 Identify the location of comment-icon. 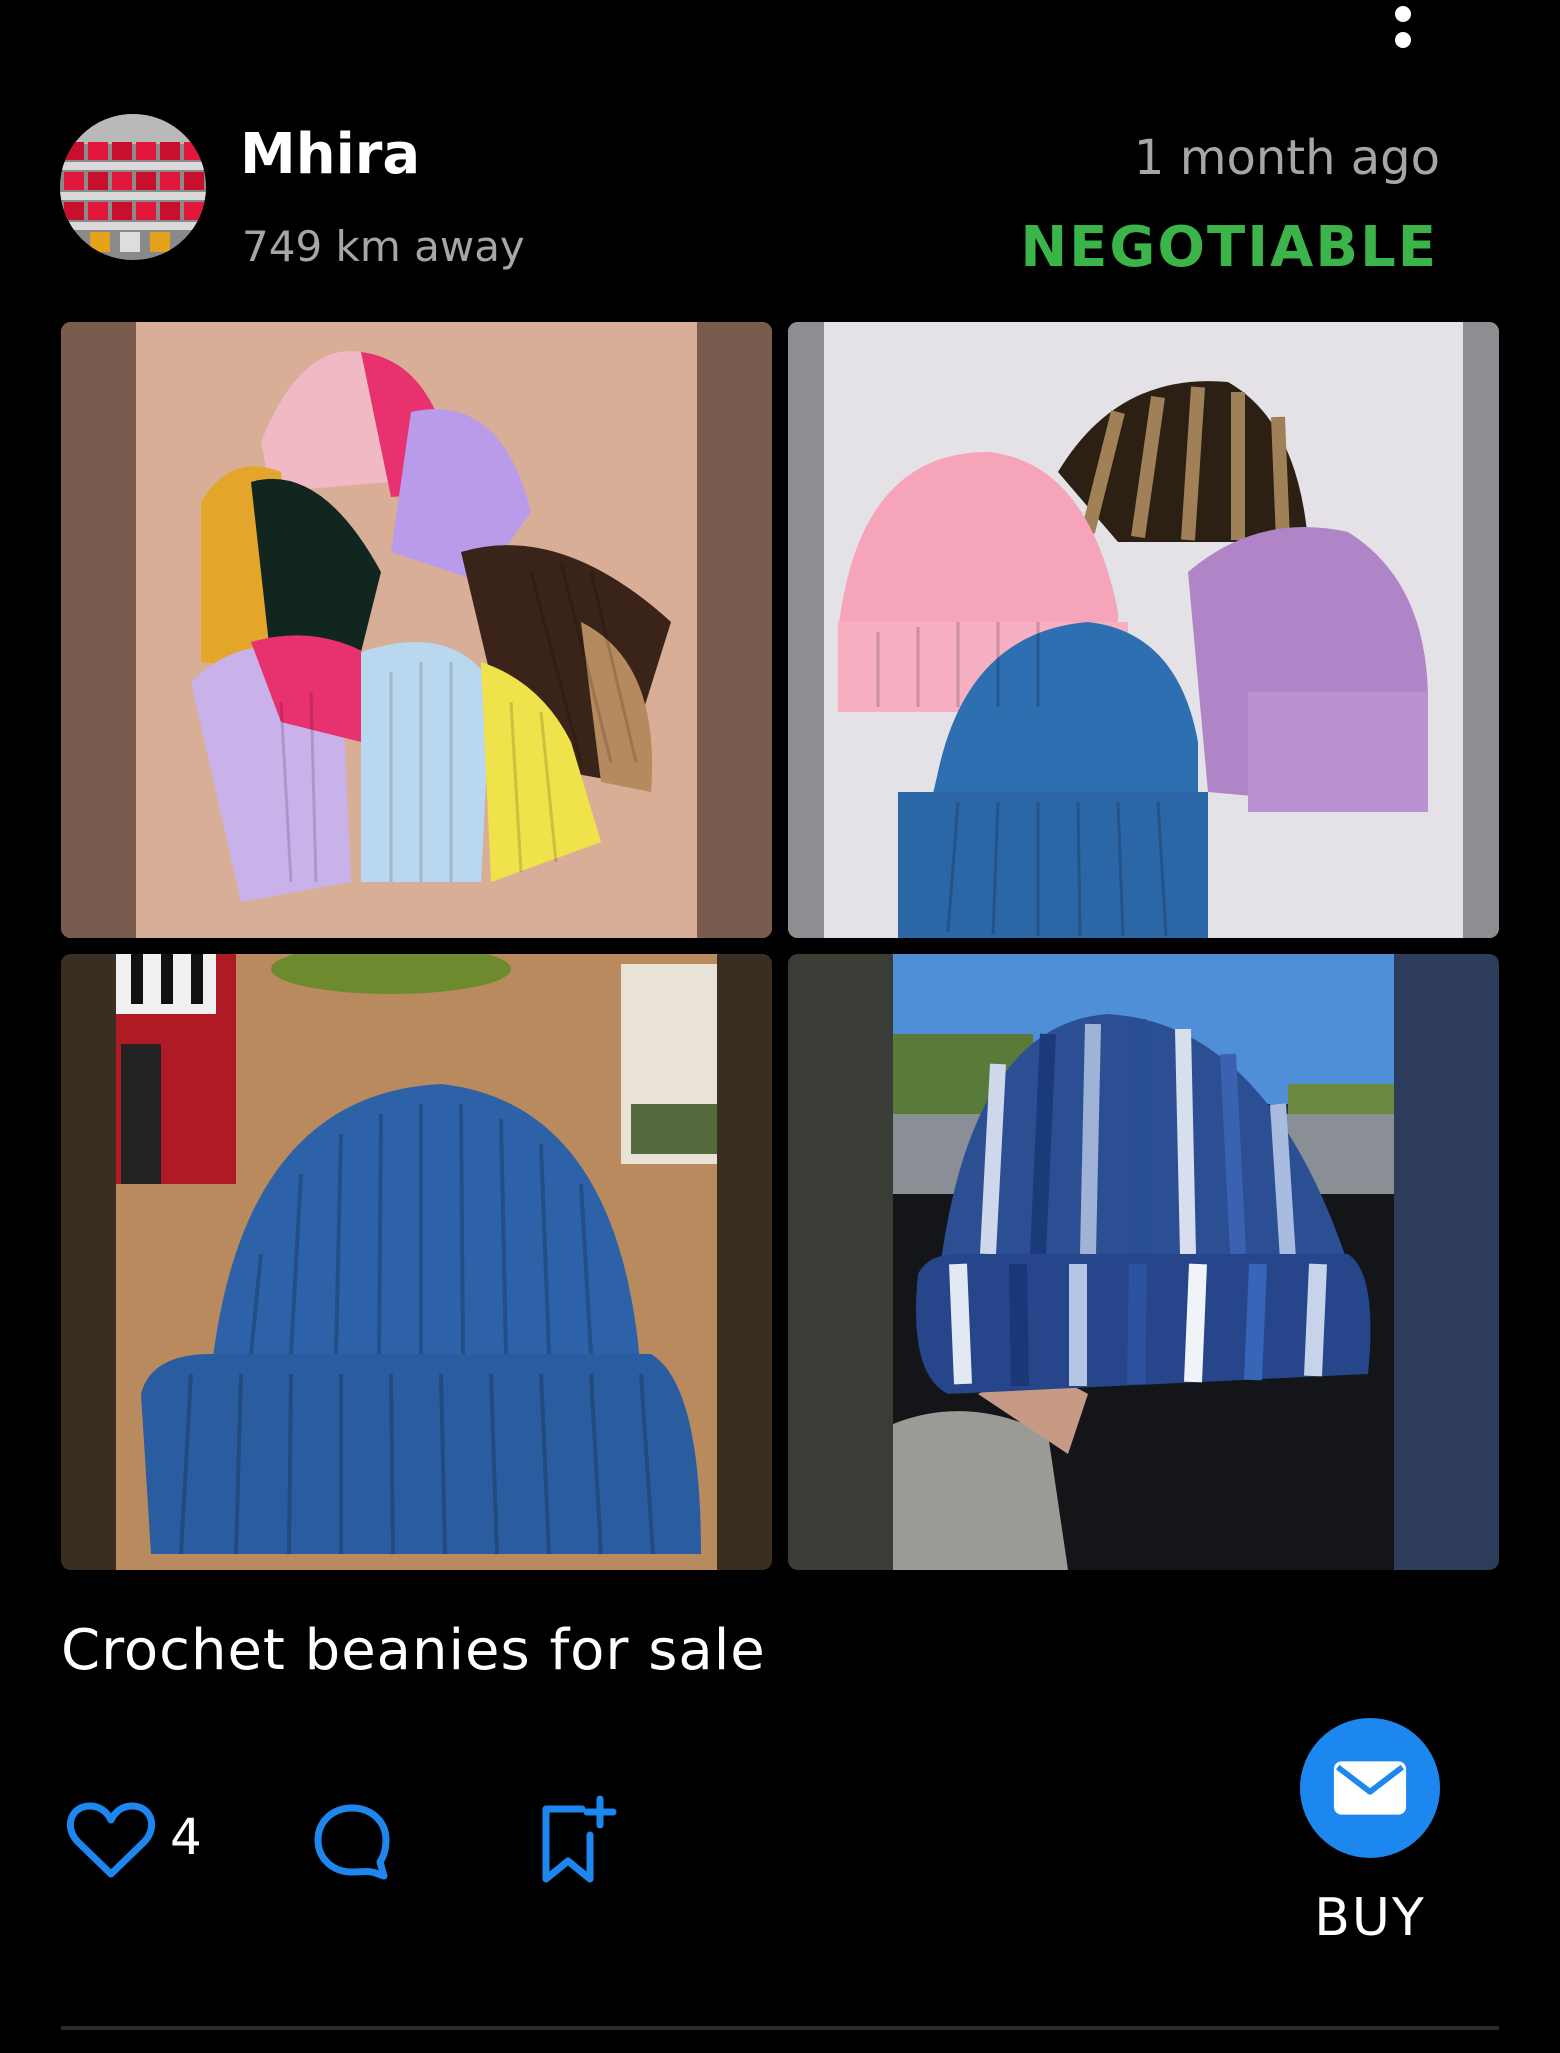
(352, 1842).